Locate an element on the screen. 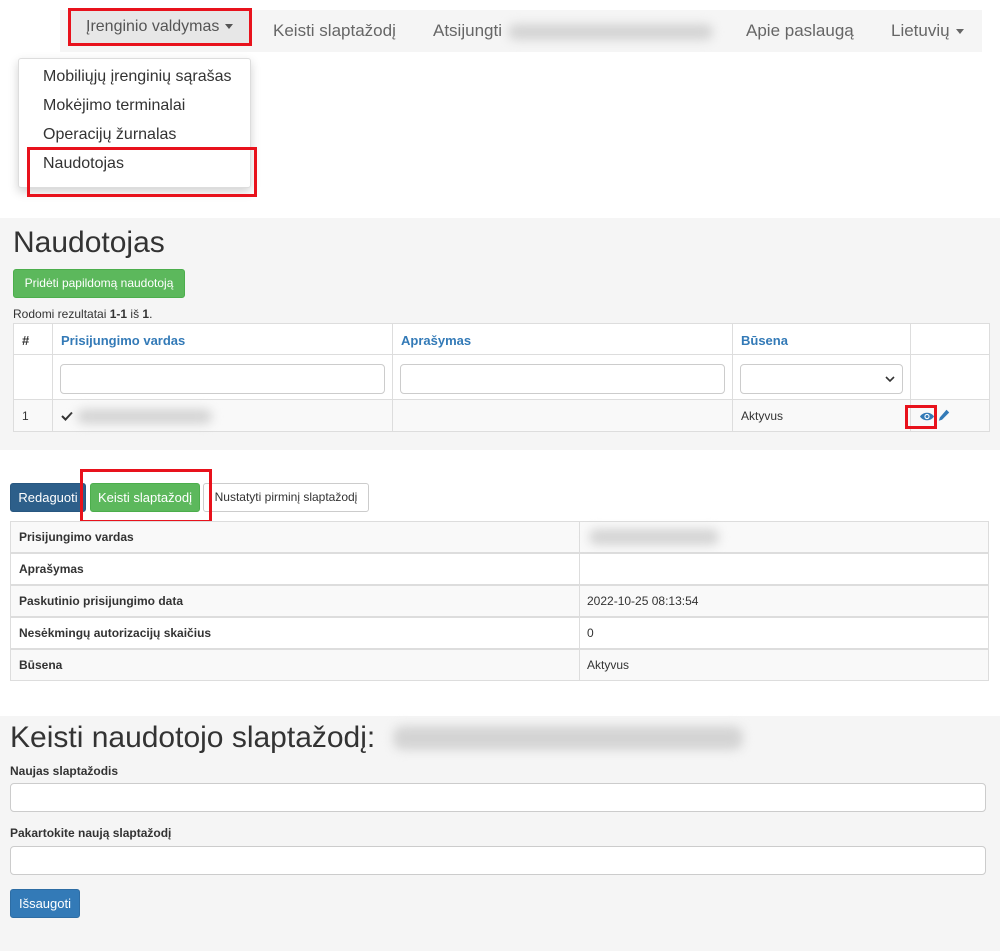  view-eye-icon is located at coordinates (927, 416).